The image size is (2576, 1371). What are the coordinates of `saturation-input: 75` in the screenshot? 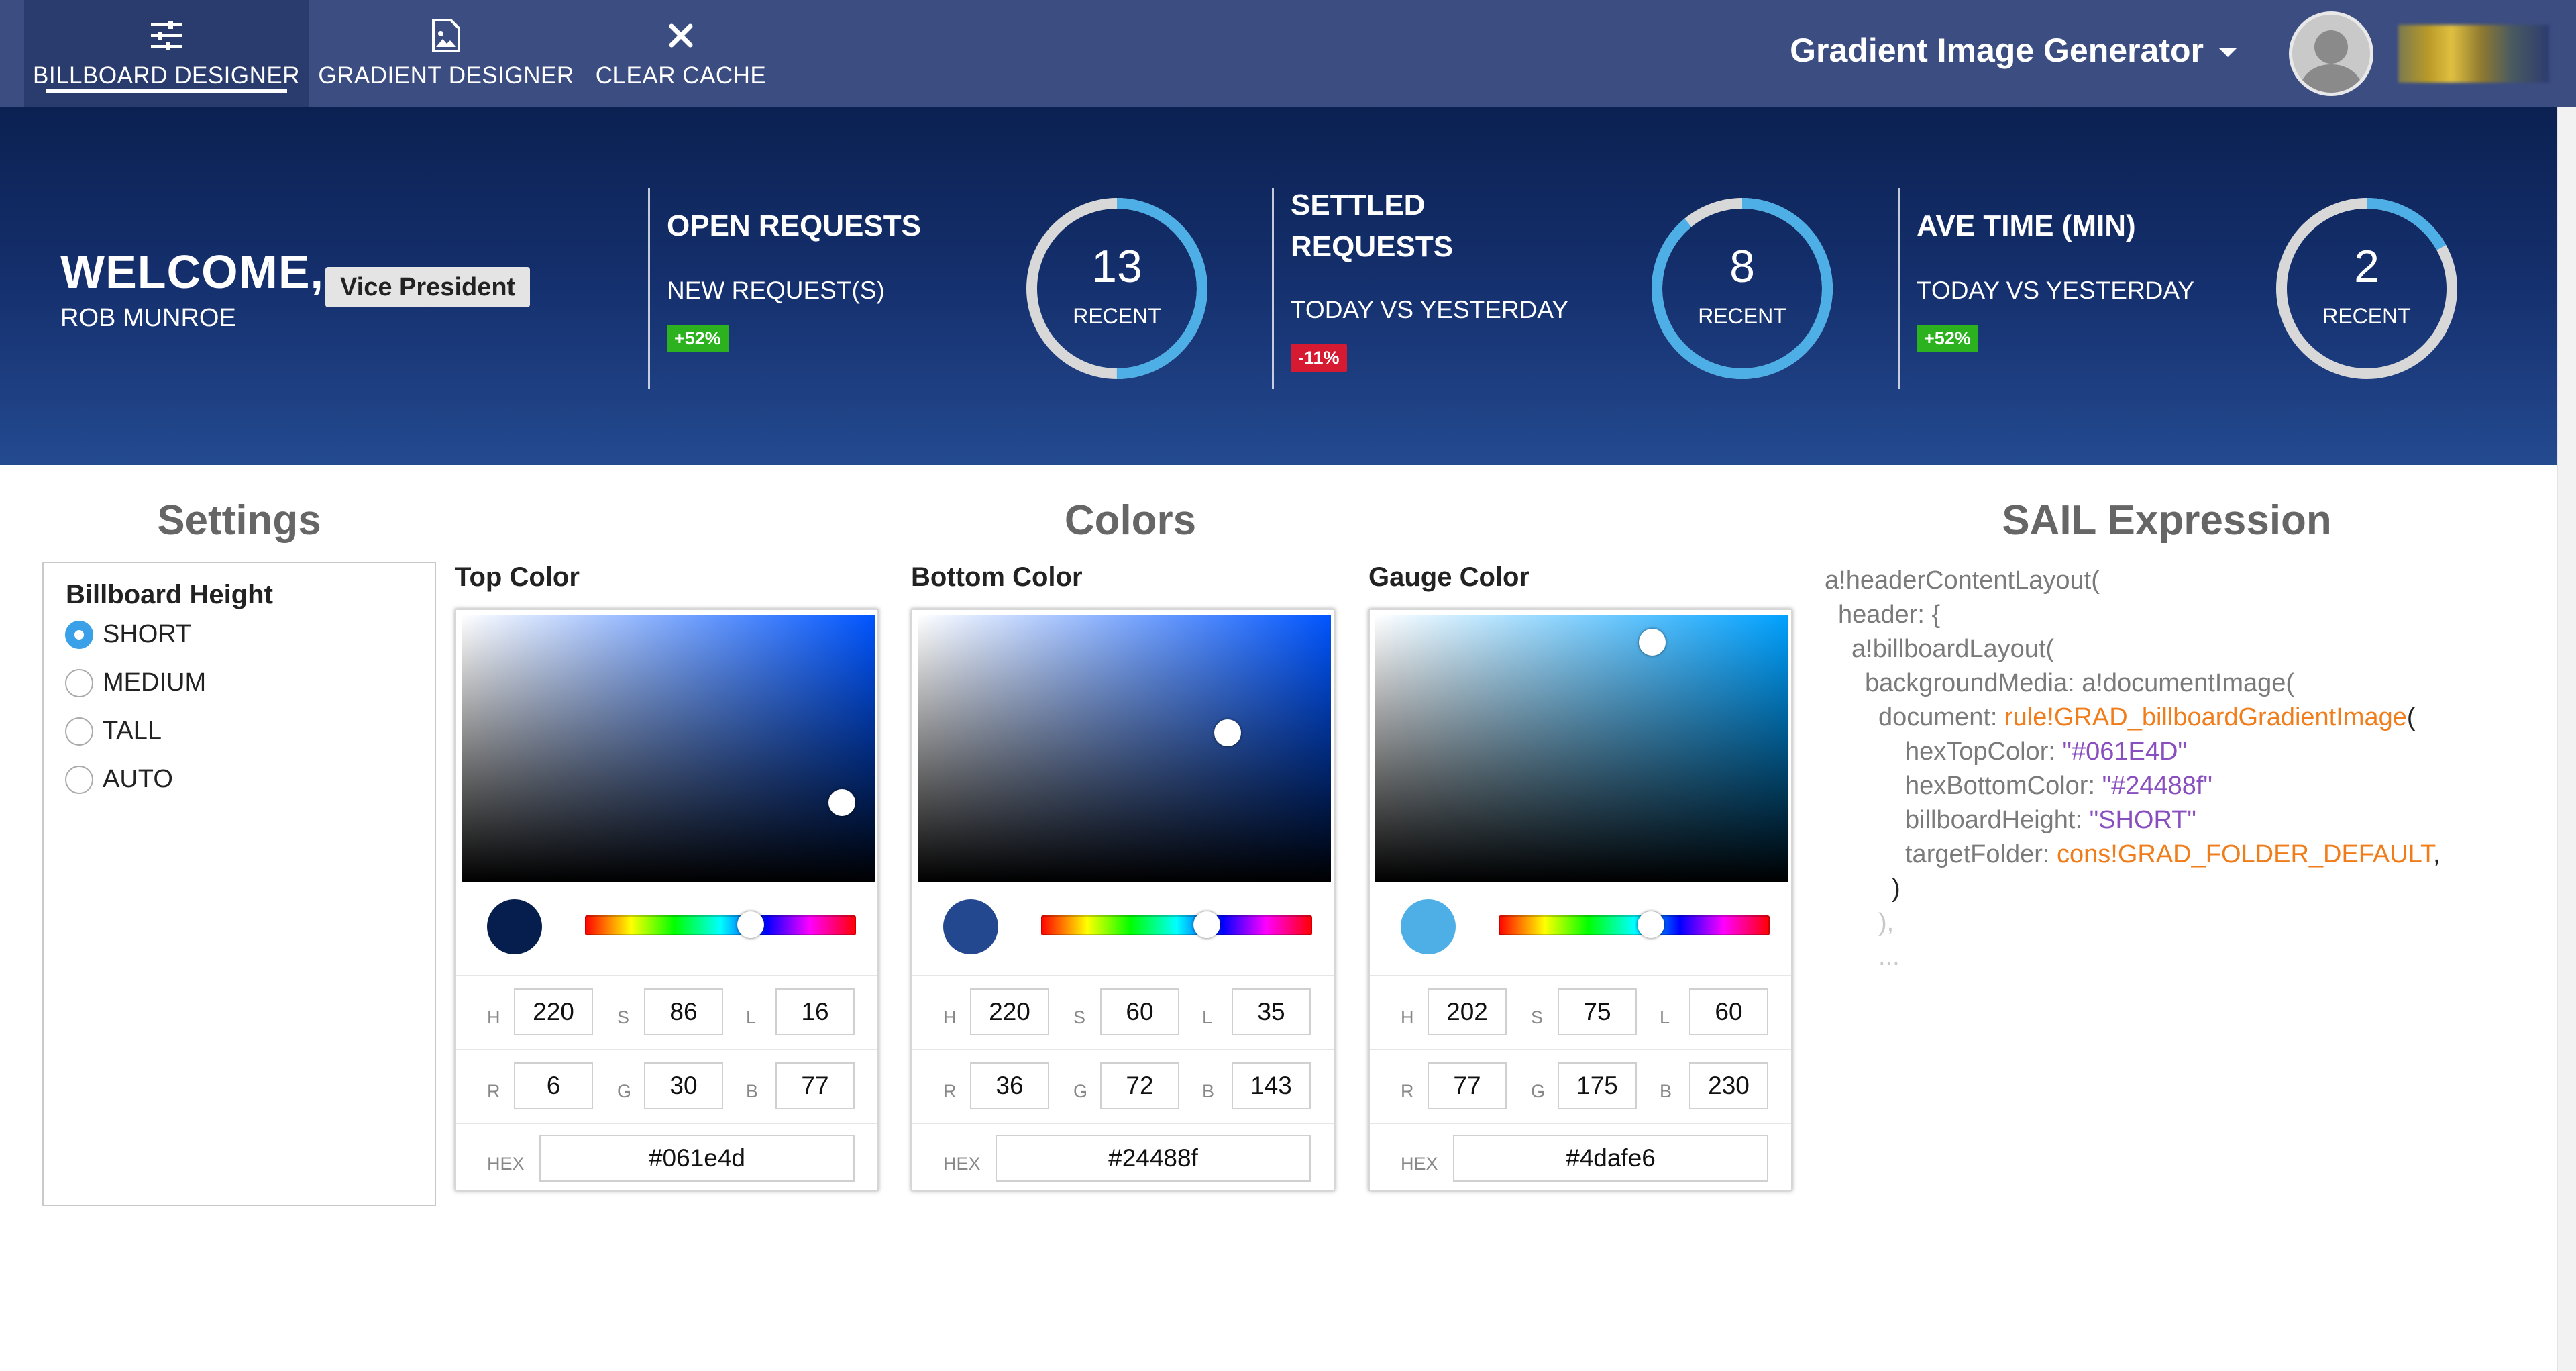 It's located at (1597, 1011).